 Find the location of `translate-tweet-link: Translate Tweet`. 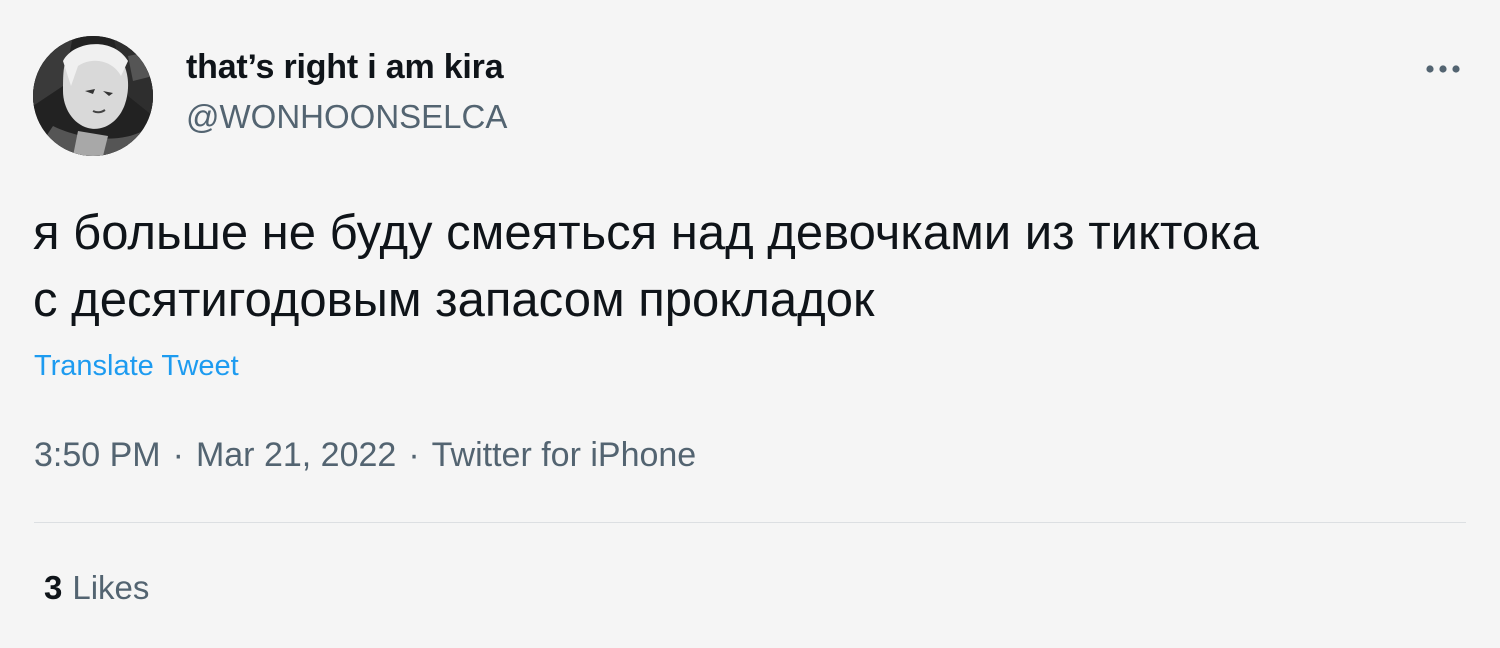

translate-tweet-link: Translate Tweet is located at coordinates (136, 366).